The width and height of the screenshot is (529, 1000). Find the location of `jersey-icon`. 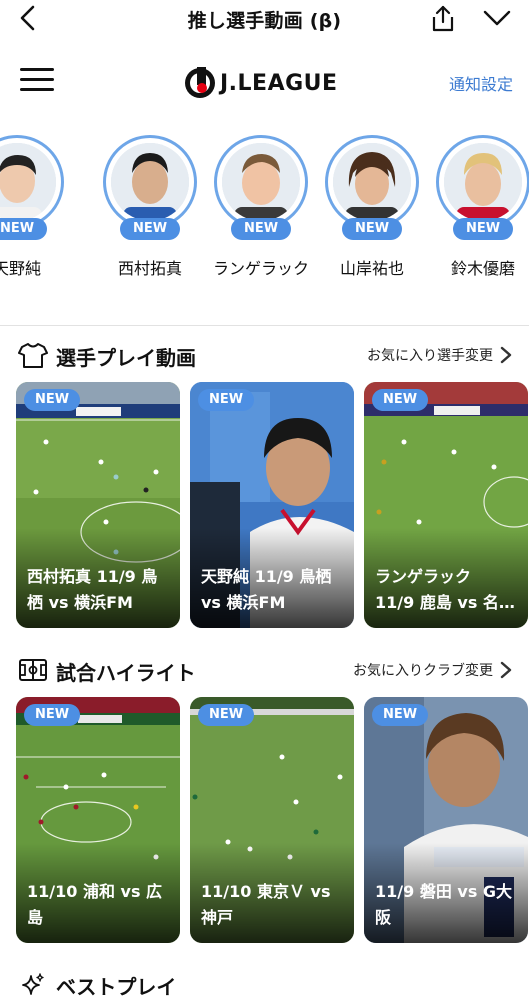

jersey-icon is located at coordinates (33, 355).